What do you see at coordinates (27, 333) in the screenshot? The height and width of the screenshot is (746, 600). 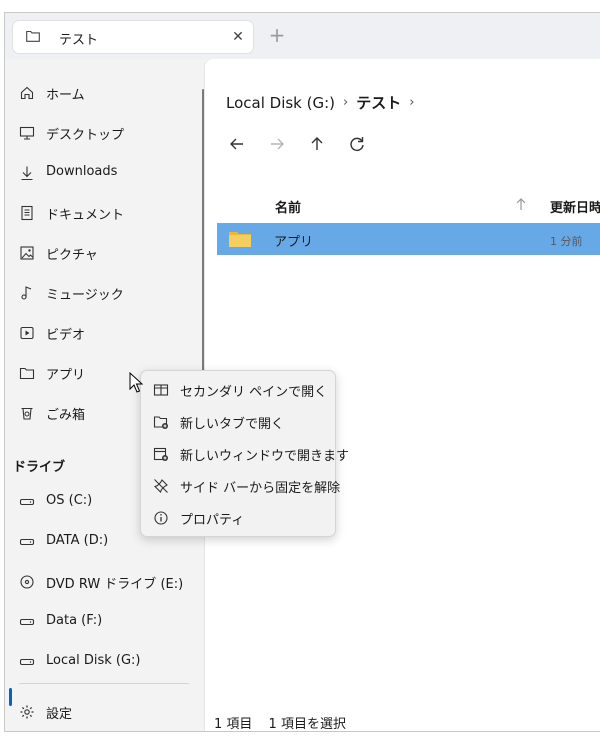 I see `video-icon` at bounding box center [27, 333].